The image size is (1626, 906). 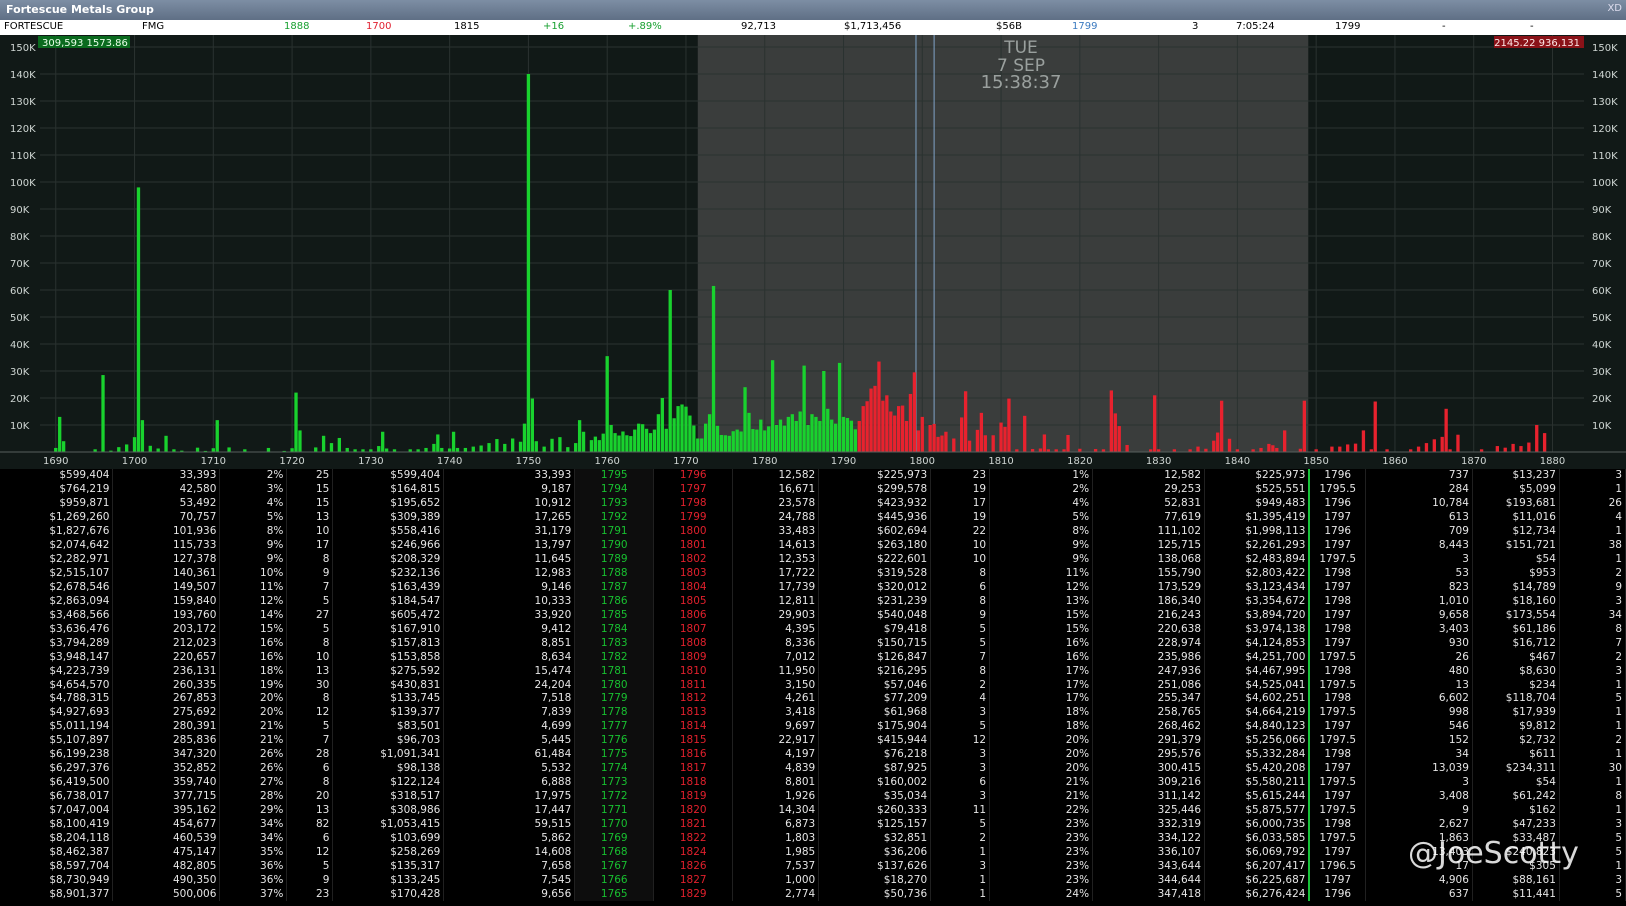 I want to click on table-cell: $6,419,500, so click(x=57, y=782).